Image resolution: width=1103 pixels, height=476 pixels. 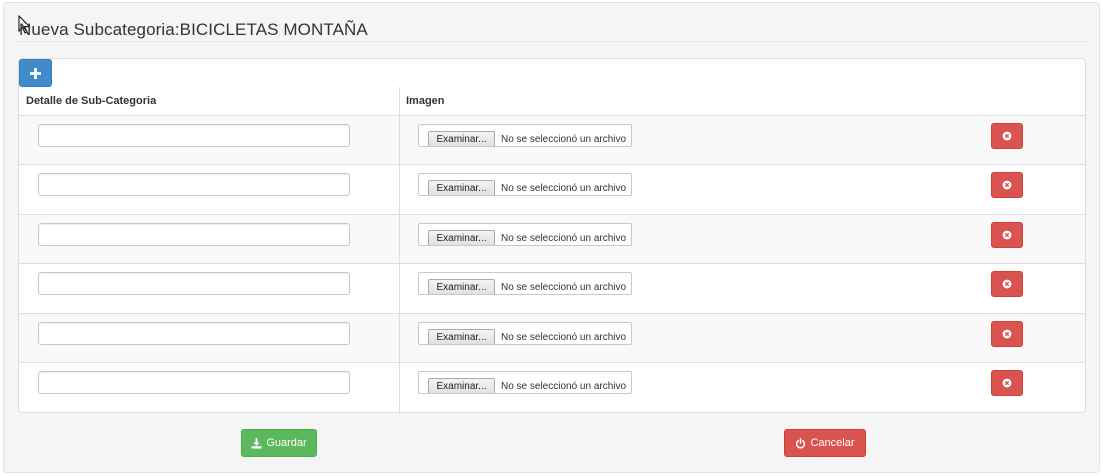 What do you see at coordinates (551, 41) in the screenshot?
I see `title-divider` at bounding box center [551, 41].